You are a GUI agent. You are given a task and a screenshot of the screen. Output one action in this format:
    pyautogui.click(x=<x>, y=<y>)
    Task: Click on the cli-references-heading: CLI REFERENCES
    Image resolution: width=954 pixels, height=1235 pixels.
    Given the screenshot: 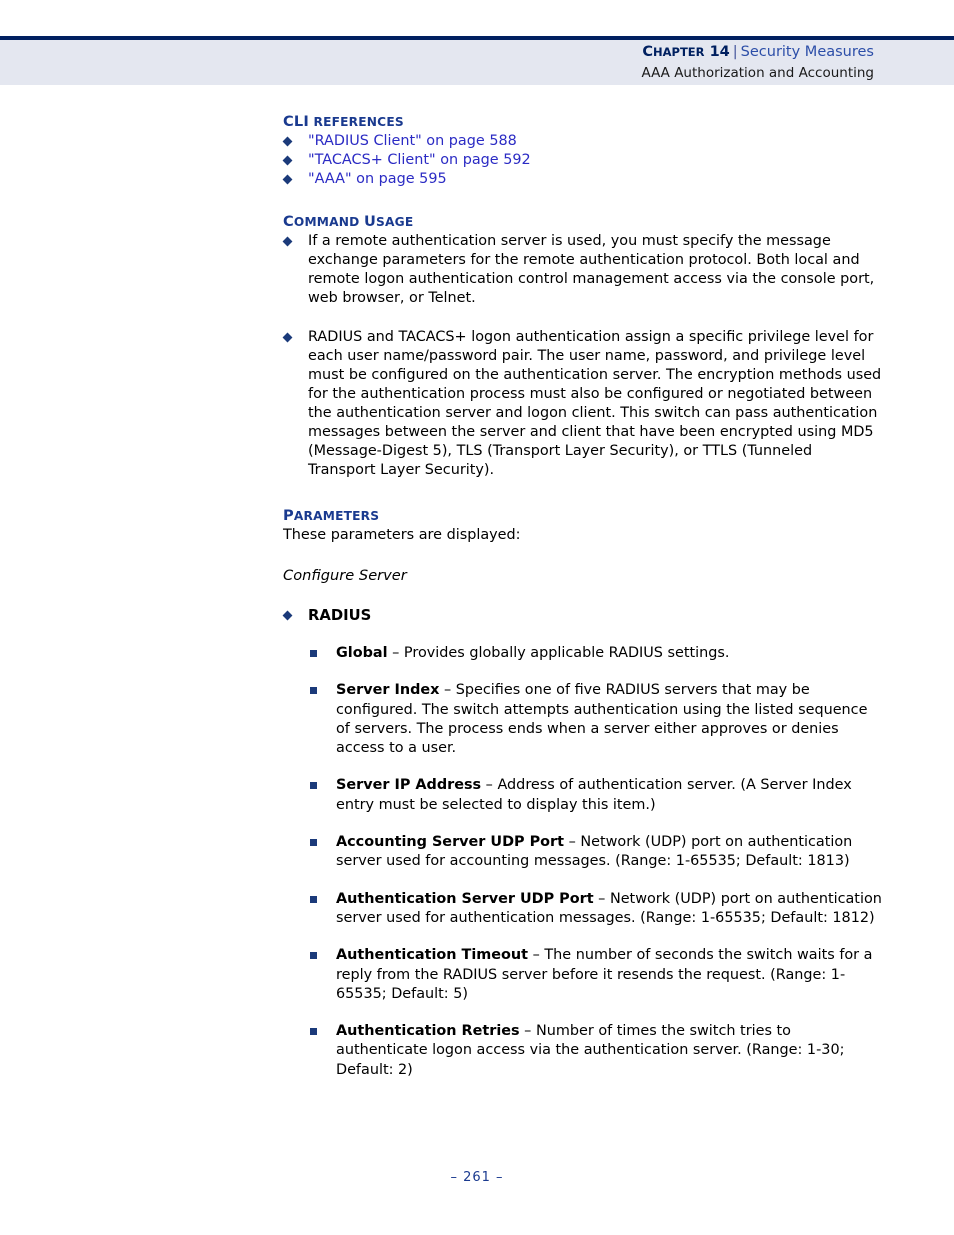 What is the action you would take?
    pyautogui.click(x=343, y=121)
    